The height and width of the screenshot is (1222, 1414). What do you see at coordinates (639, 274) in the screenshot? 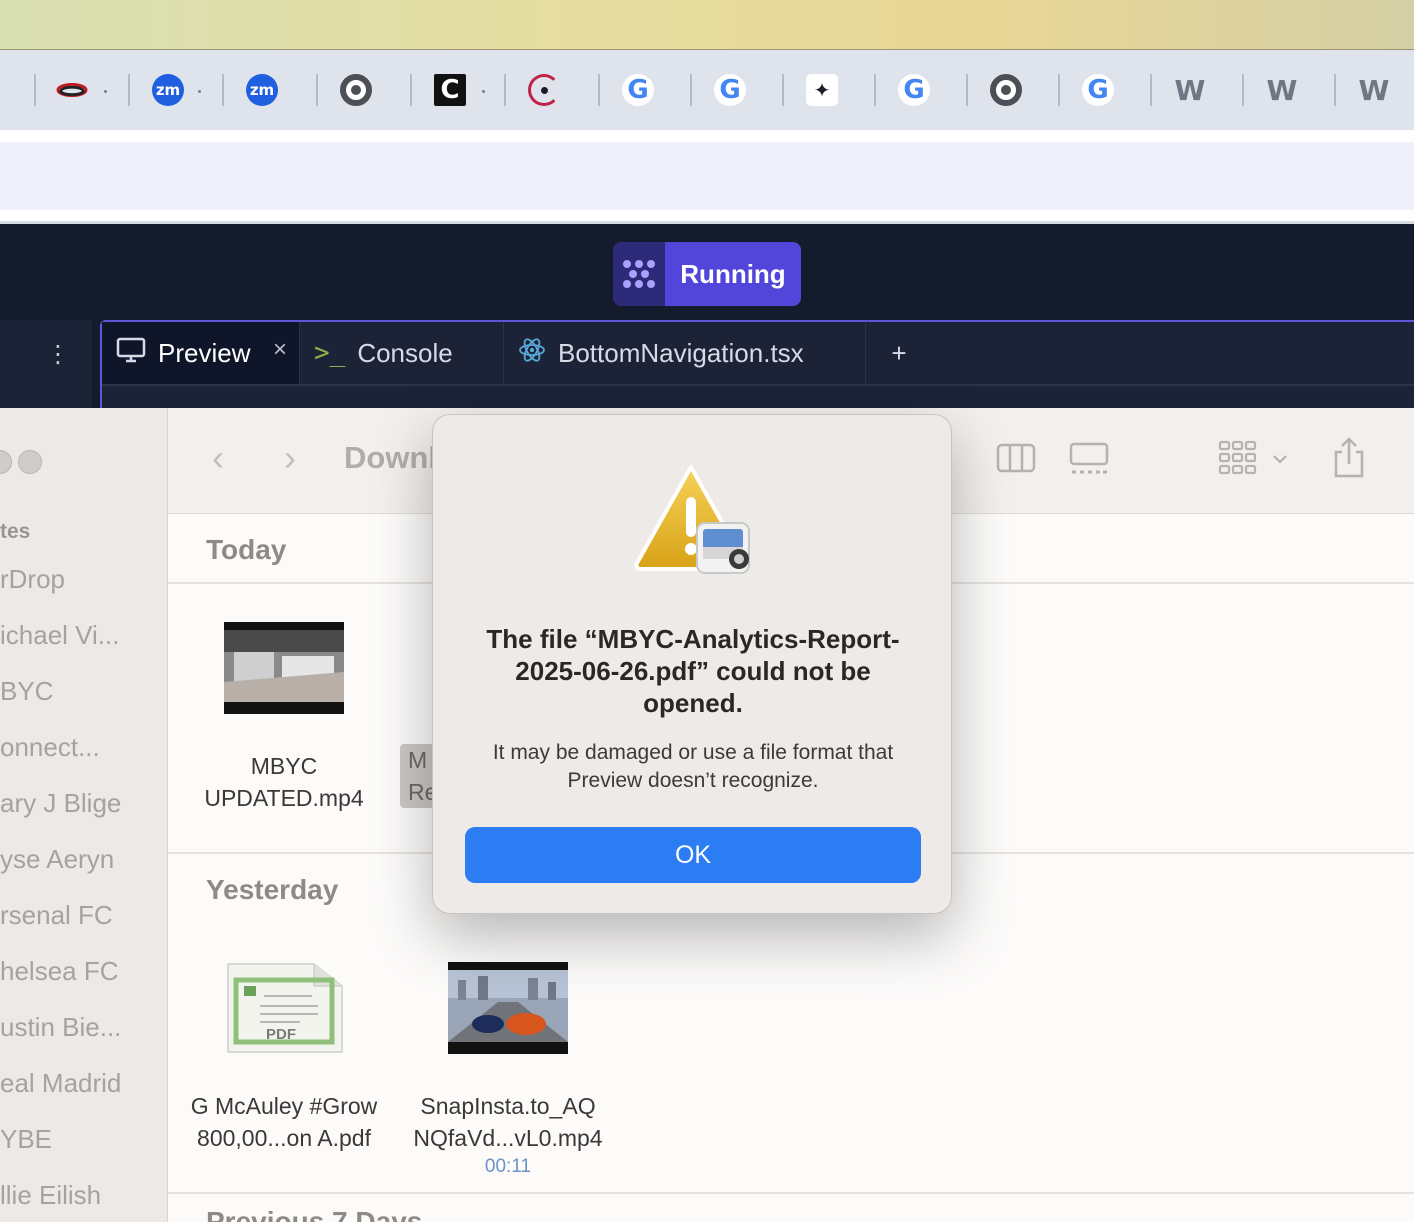
I see `dots-grid-icon` at bounding box center [639, 274].